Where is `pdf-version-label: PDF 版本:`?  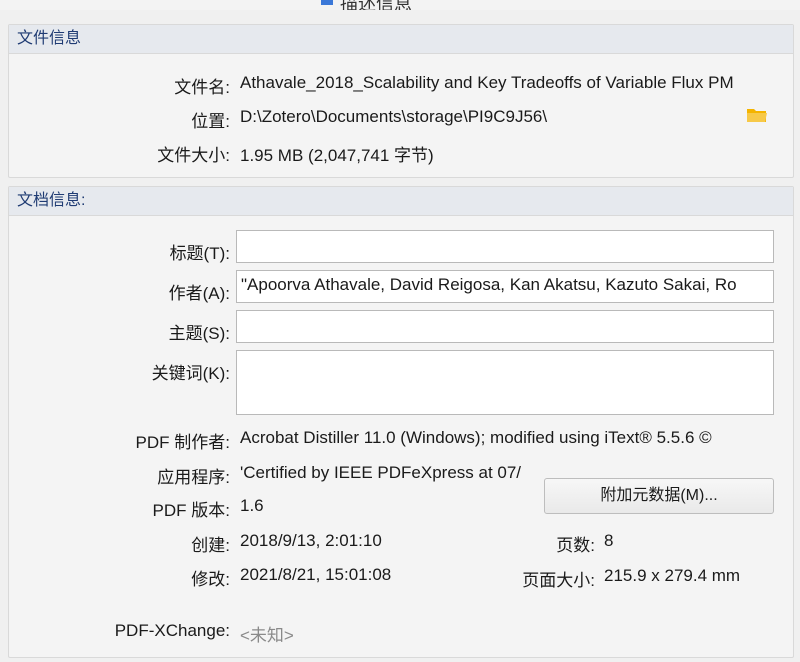 pdf-version-label: PDF 版本: is located at coordinates (191, 510).